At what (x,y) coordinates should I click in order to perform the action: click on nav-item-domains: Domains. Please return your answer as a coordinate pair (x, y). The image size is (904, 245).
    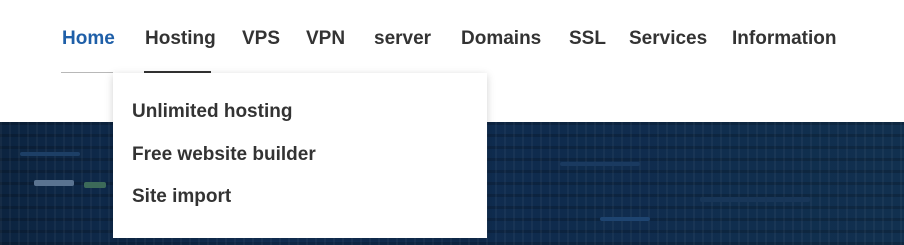
    Looking at the image, I should click on (501, 39).